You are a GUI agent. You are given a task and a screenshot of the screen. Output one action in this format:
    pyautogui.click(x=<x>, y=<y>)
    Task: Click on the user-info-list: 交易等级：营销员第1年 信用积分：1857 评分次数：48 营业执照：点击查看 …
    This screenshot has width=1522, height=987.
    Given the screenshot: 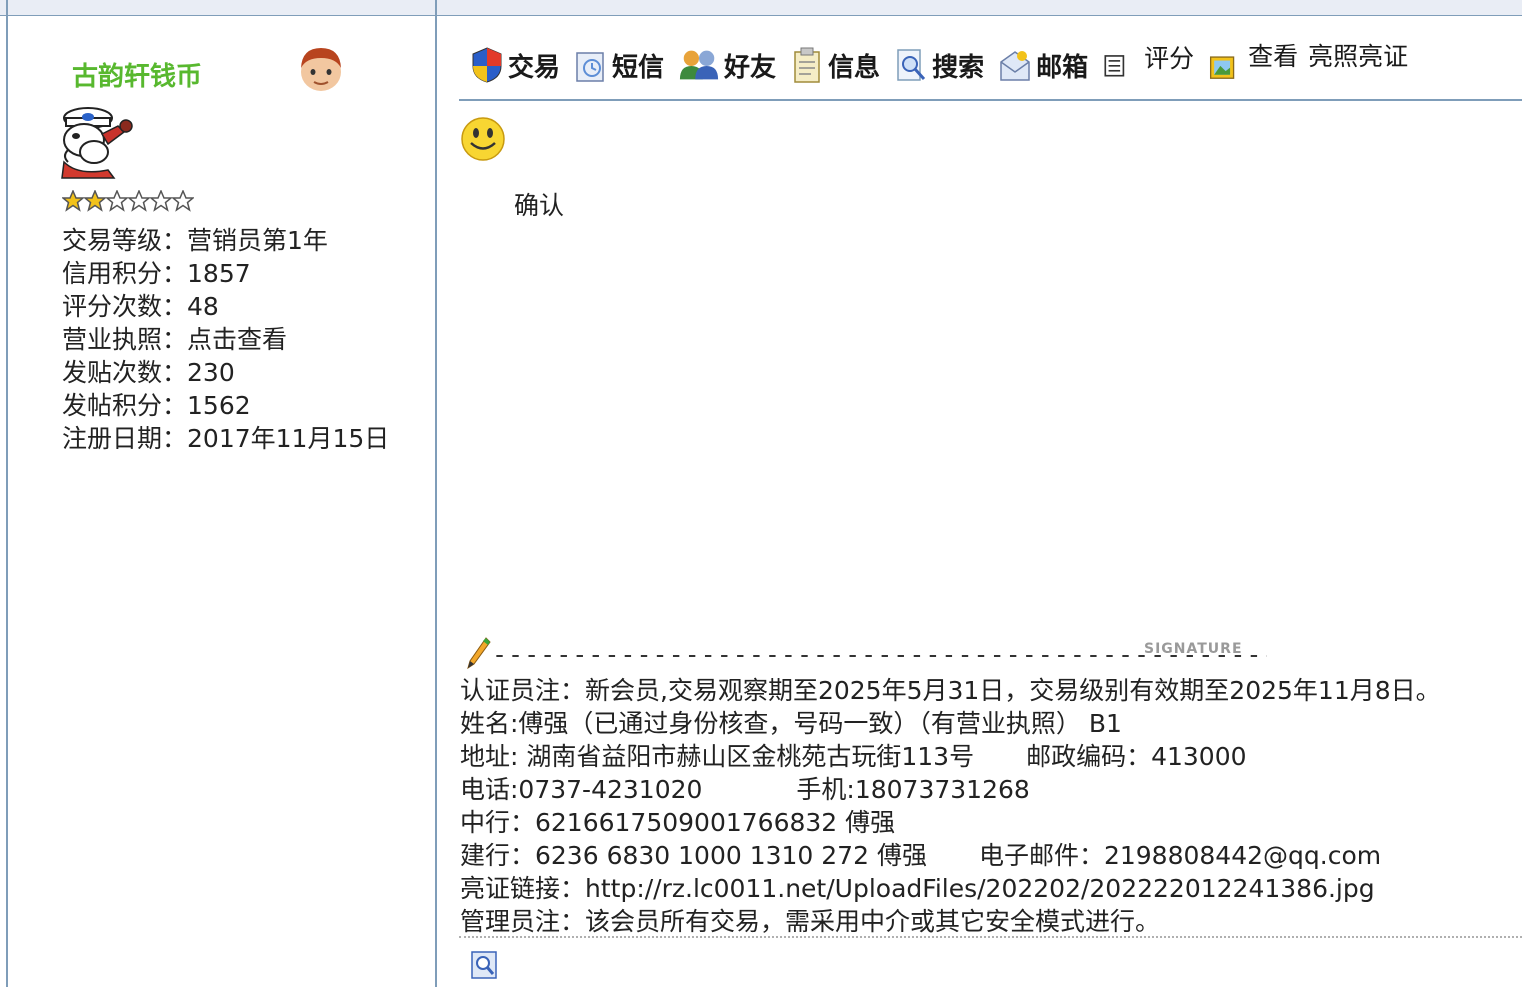 What is the action you would take?
    pyautogui.click(x=225, y=339)
    